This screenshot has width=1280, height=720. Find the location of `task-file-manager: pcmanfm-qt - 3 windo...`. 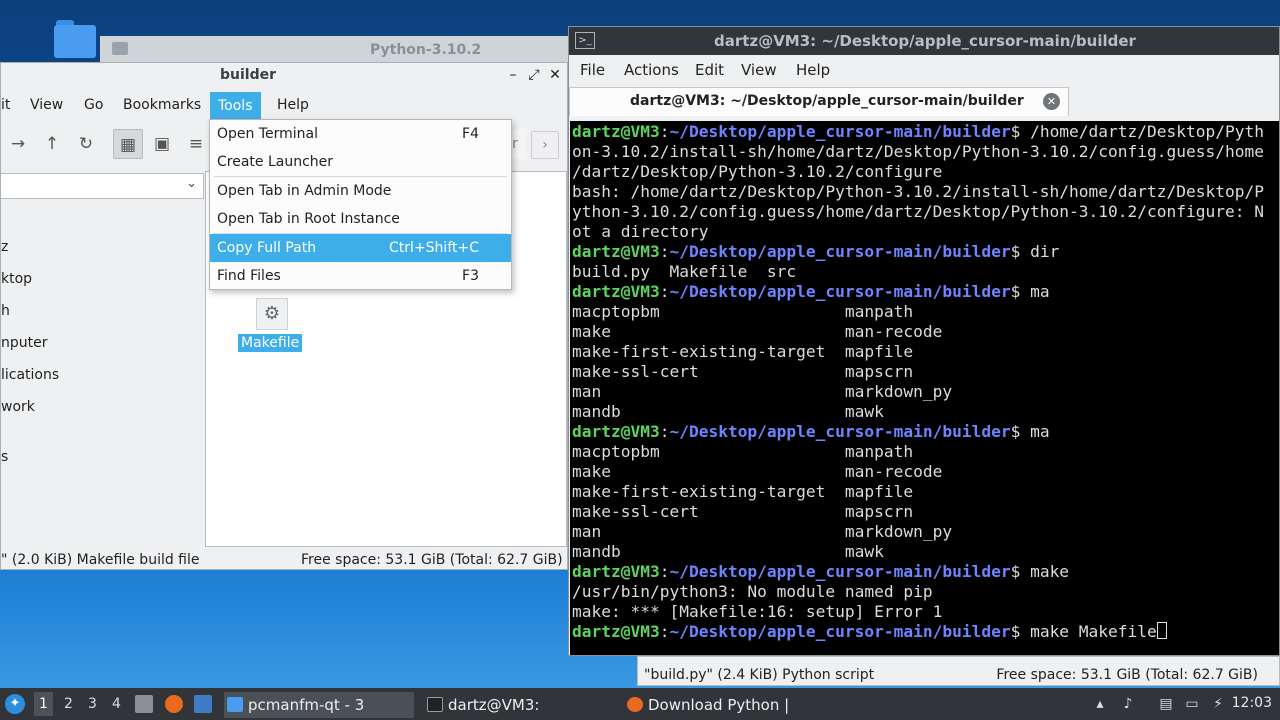

task-file-manager: pcmanfm-qt - 3 windo... is located at coordinates (319, 705).